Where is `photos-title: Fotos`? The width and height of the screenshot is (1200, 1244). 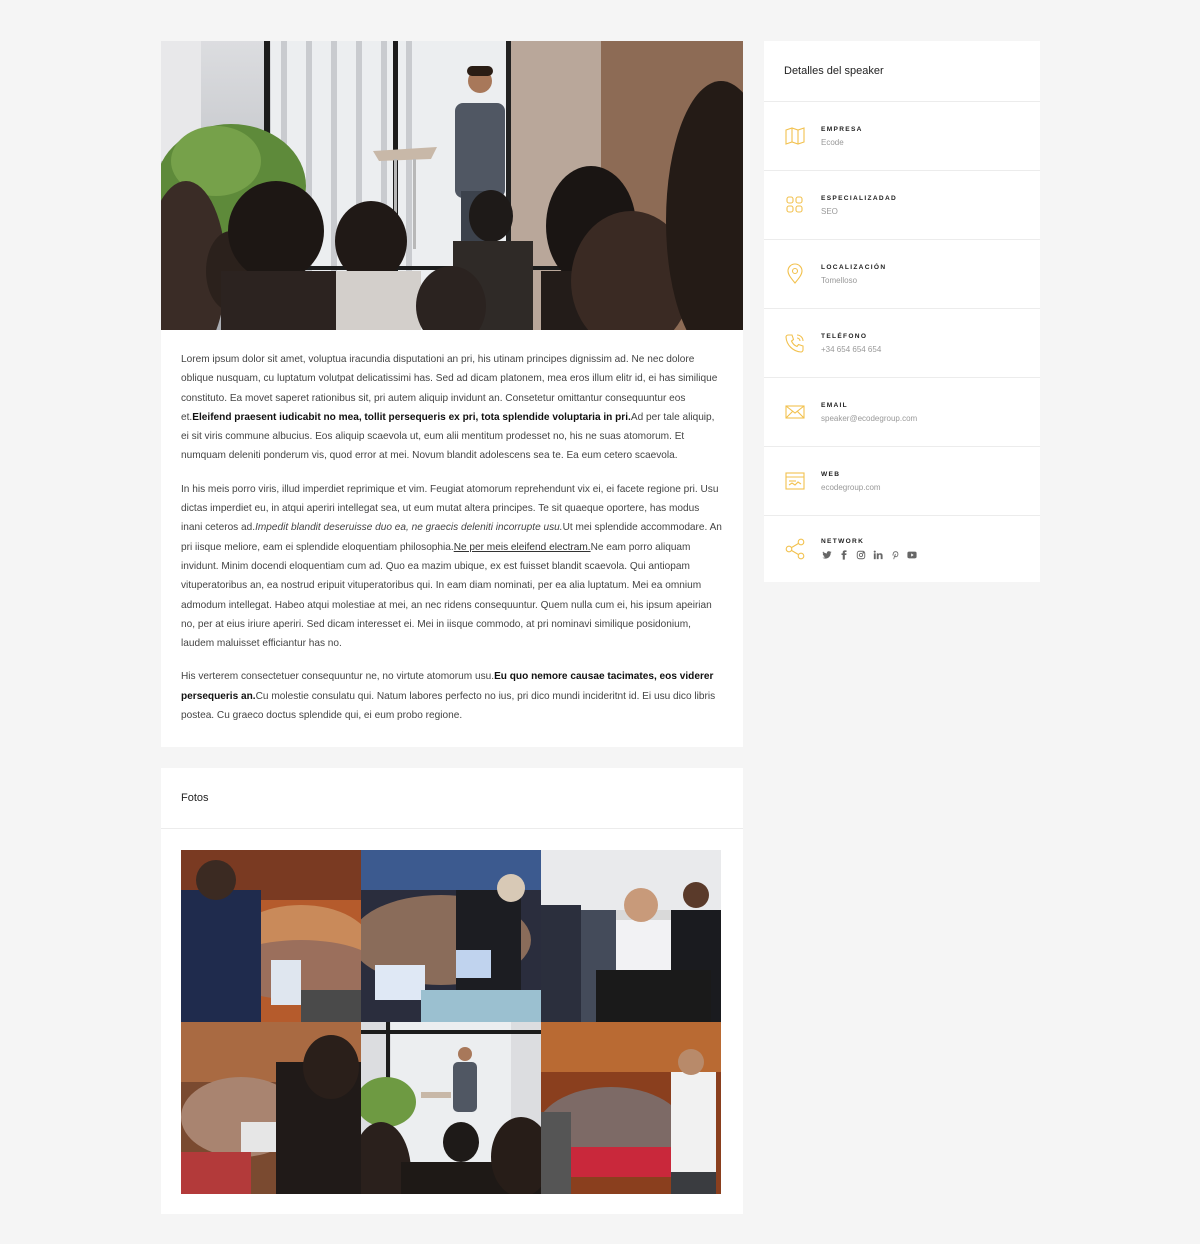 photos-title: Fotos is located at coordinates (195, 798).